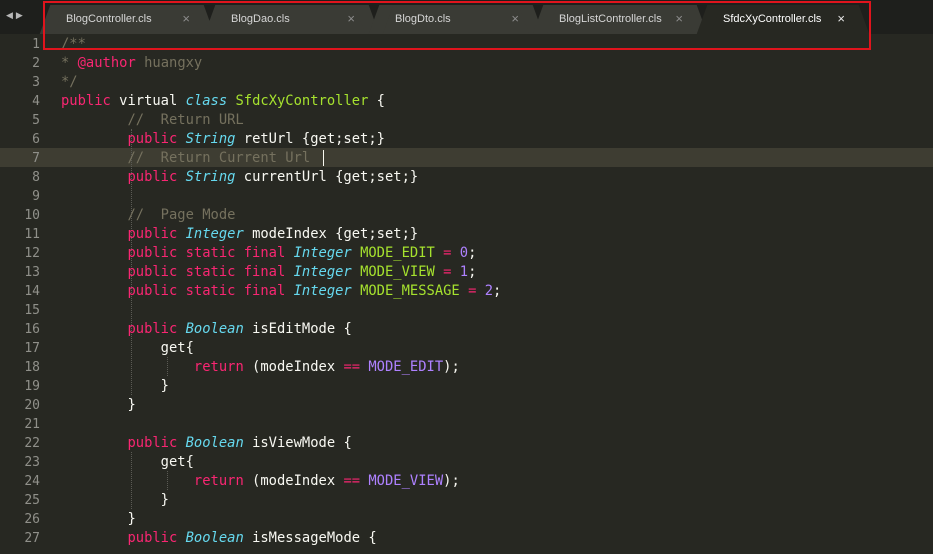  I want to click on code-line: // Page Mode, so click(148, 215).